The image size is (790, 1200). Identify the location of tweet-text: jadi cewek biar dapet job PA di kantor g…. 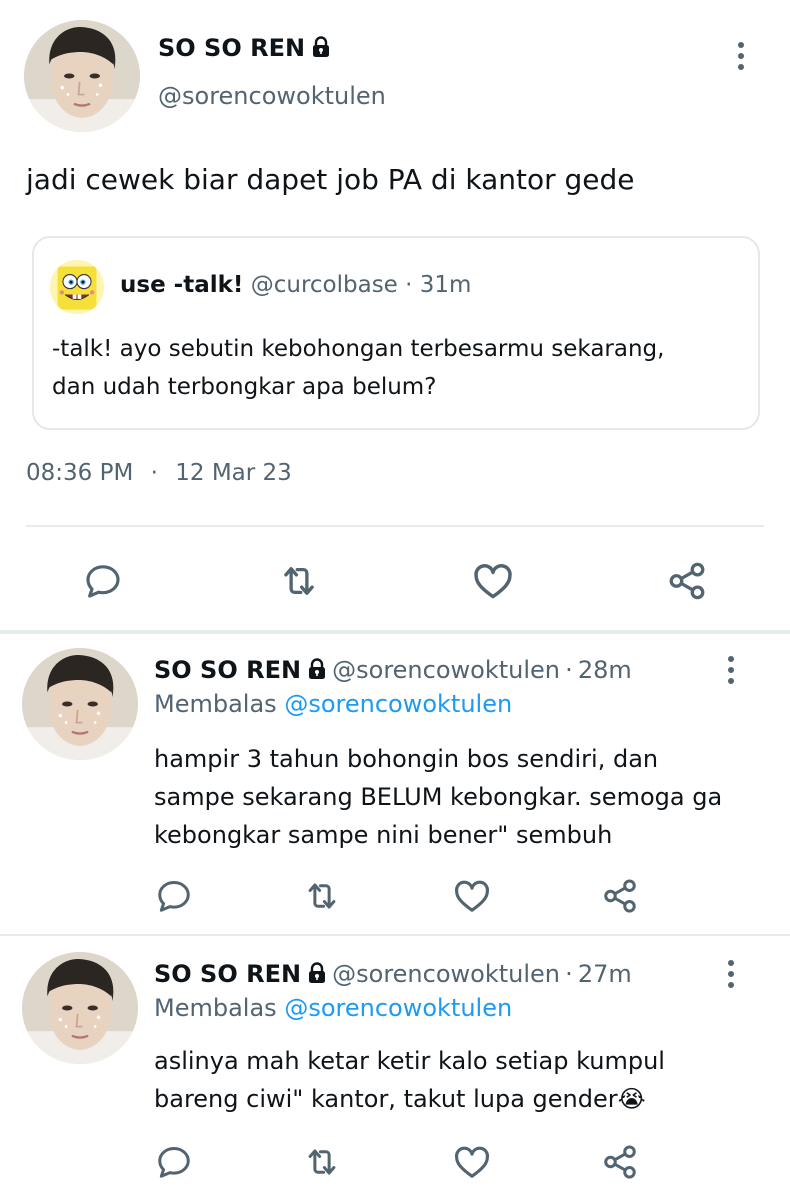
(330, 179).